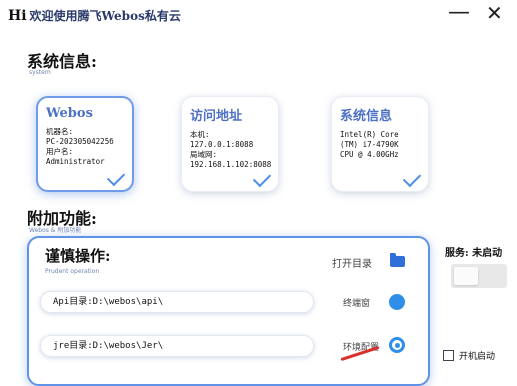  What do you see at coordinates (356, 302) in the screenshot?
I see `api-terminal-link: 终端窗` at bounding box center [356, 302].